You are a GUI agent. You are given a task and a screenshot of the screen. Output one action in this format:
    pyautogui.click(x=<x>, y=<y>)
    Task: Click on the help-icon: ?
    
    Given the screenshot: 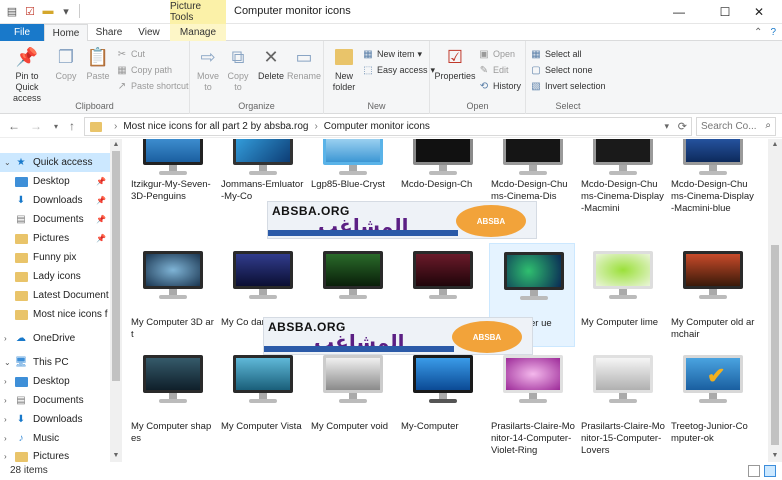 What is the action you would take?
    pyautogui.click(x=773, y=32)
    